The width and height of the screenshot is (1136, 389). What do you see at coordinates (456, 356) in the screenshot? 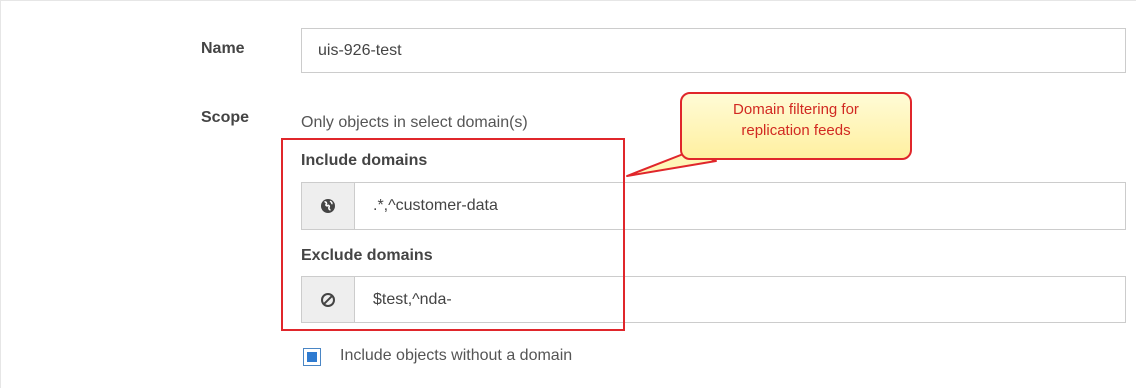
I see `include-without-domain-label: Include objects without a domain` at bounding box center [456, 356].